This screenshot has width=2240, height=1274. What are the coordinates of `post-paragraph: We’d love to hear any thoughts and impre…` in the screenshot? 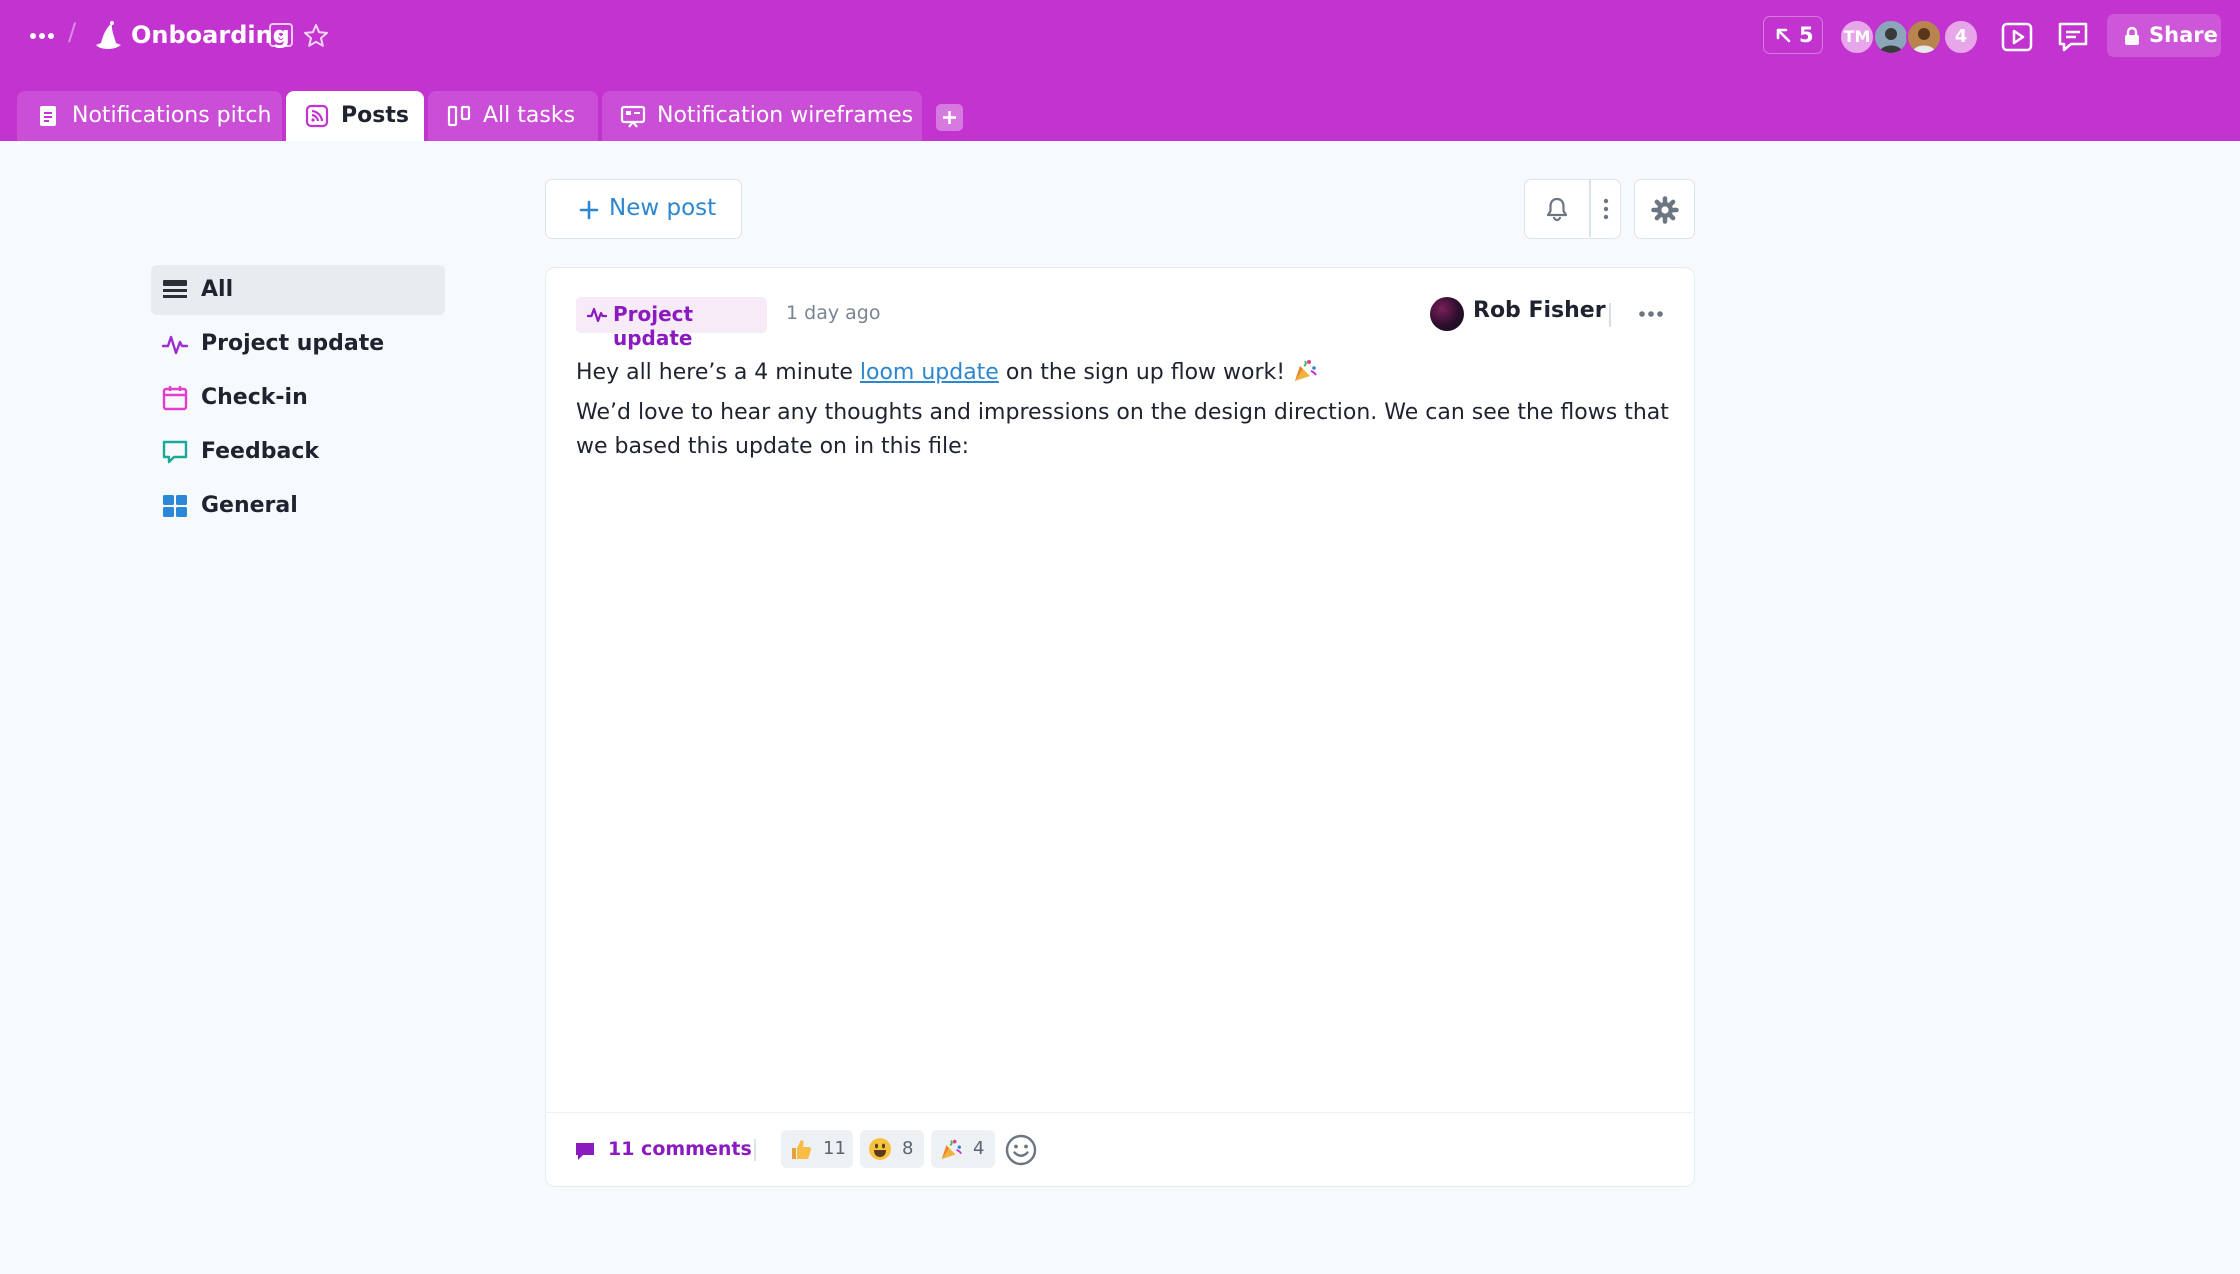 It's located at (1122, 429).